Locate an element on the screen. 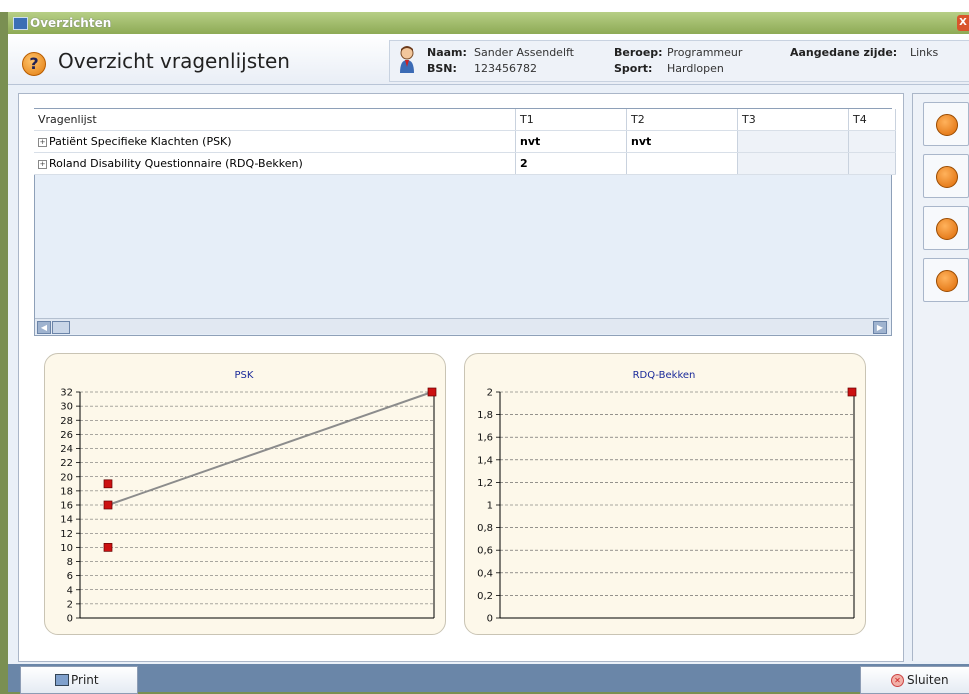 The width and height of the screenshot is (969, 694). cell-t1: nvt is located at coordinates (571, 141).